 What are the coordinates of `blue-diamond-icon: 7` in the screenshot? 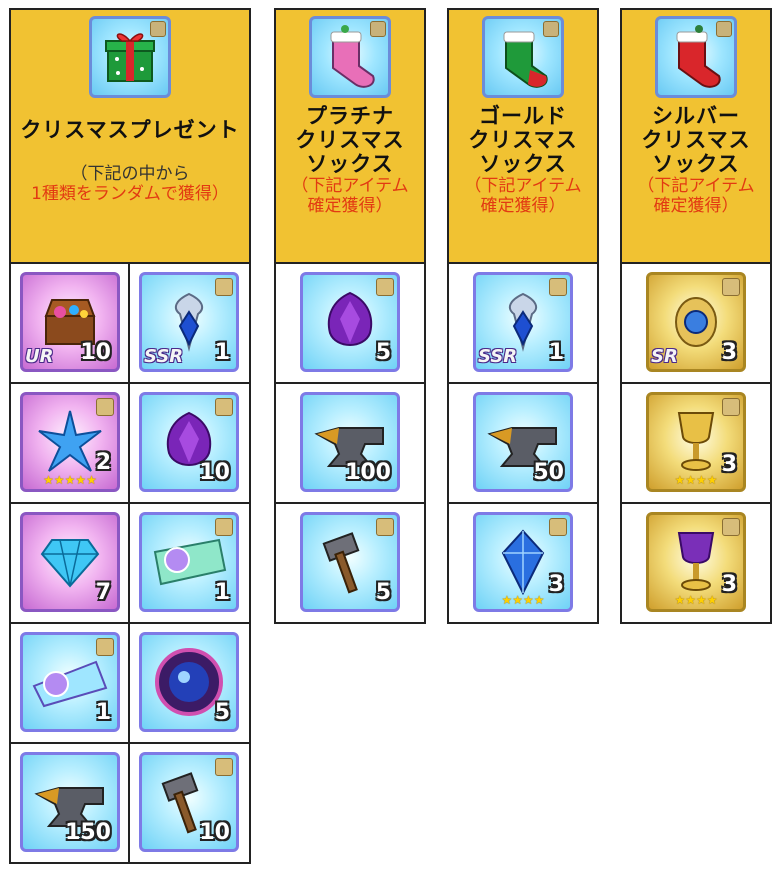 It's located at (70, 562).